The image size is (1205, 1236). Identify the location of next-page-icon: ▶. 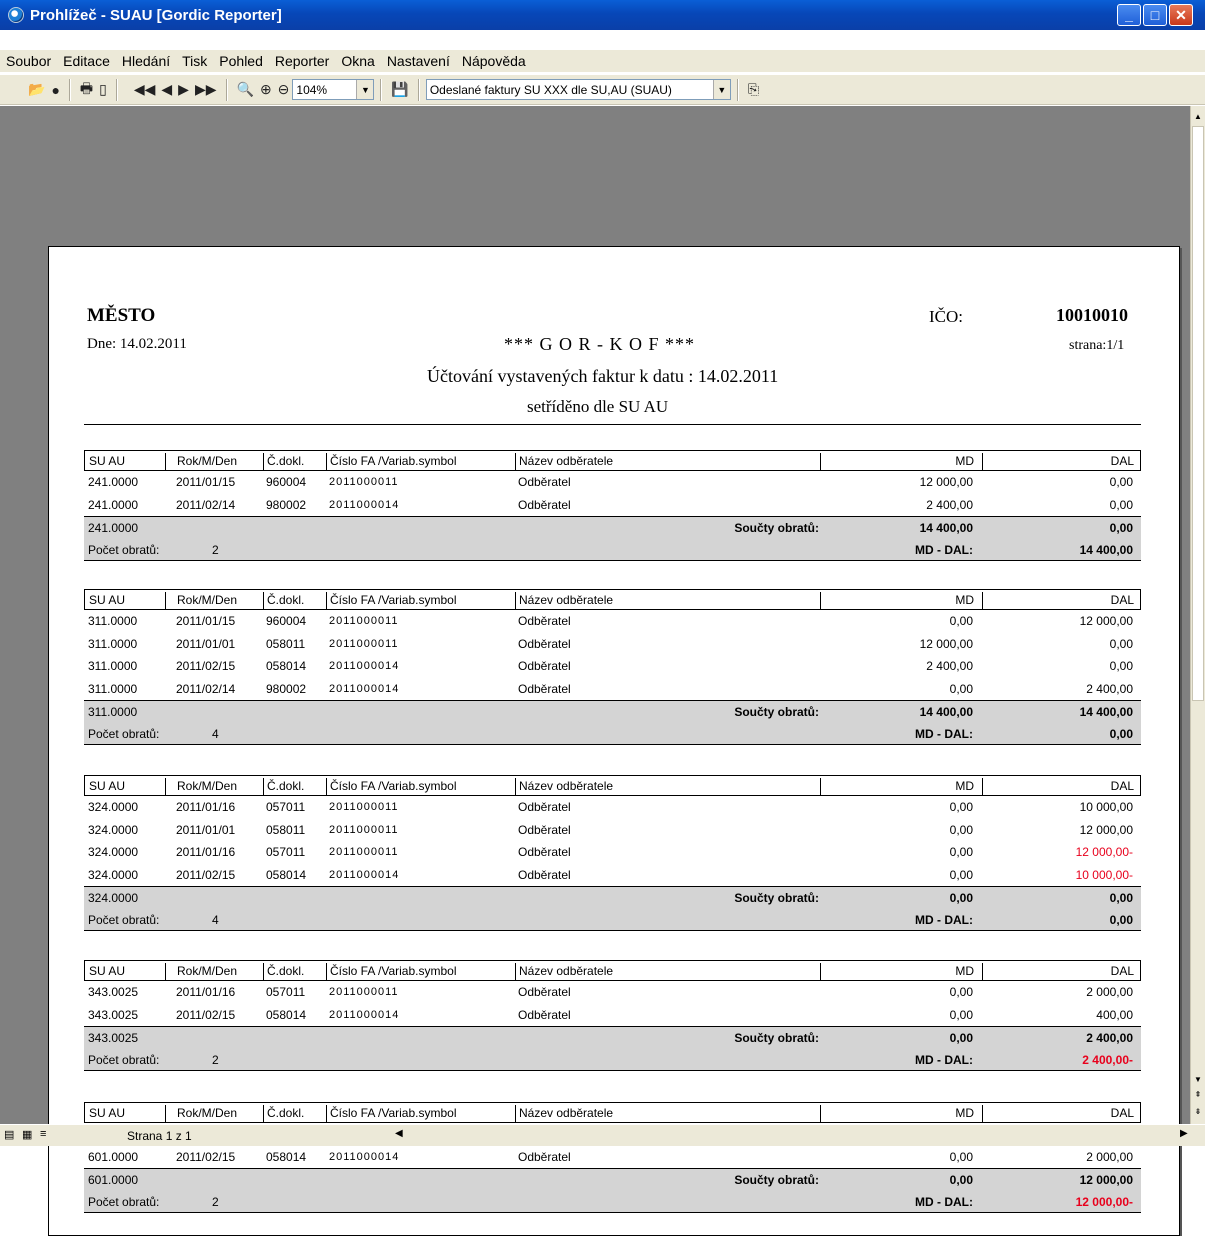
(183, 90).